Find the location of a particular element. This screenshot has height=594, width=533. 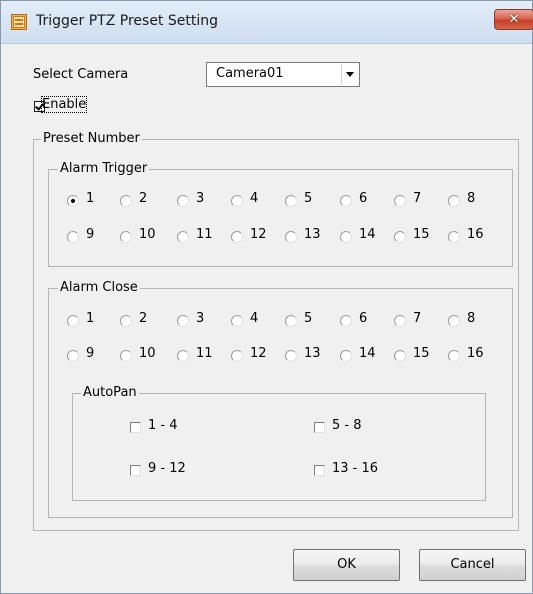

autopan-label-13-16: 13 - 16 is located at coordinates (355, 468).